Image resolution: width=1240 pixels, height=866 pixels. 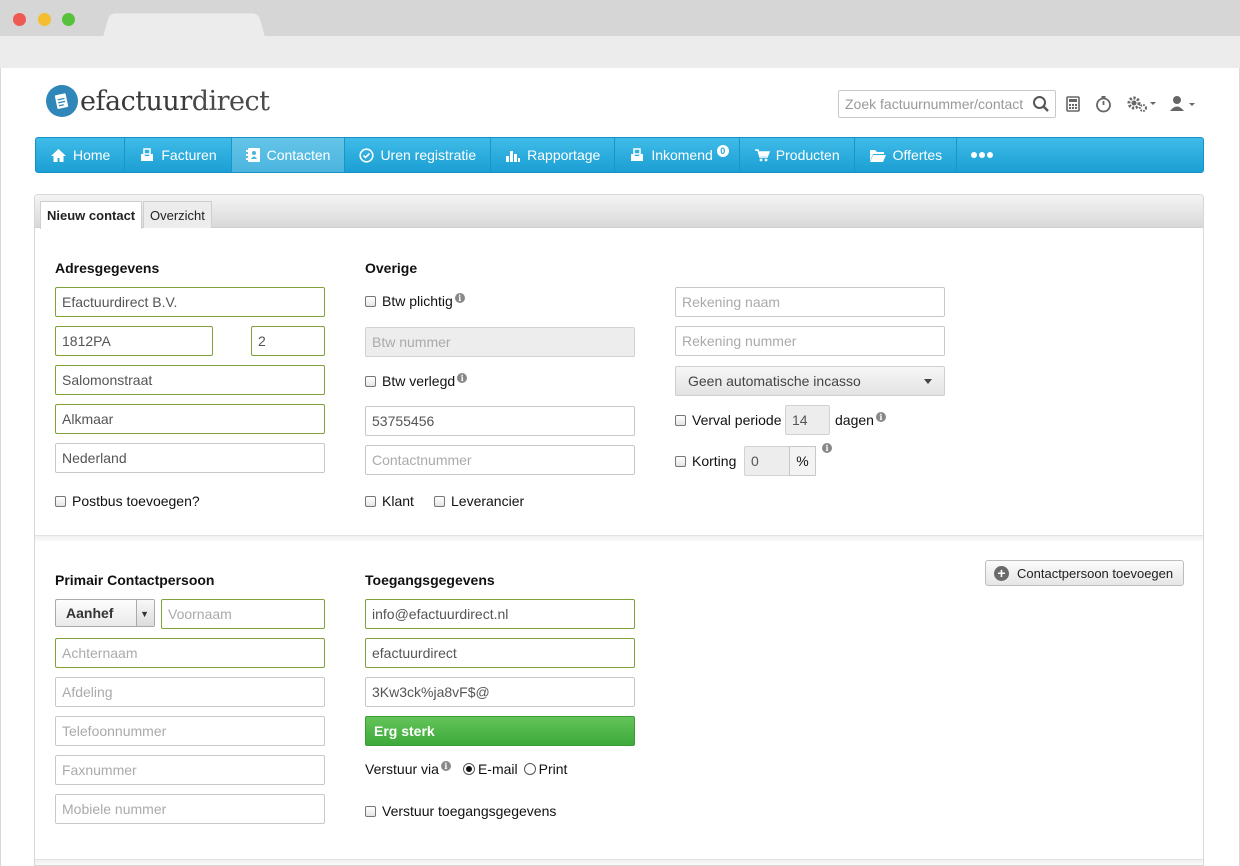 What do you see at coordinates (147, 154) in the screenshot?
I see `invoice-tray-icon` at bounding box center [147, 154].